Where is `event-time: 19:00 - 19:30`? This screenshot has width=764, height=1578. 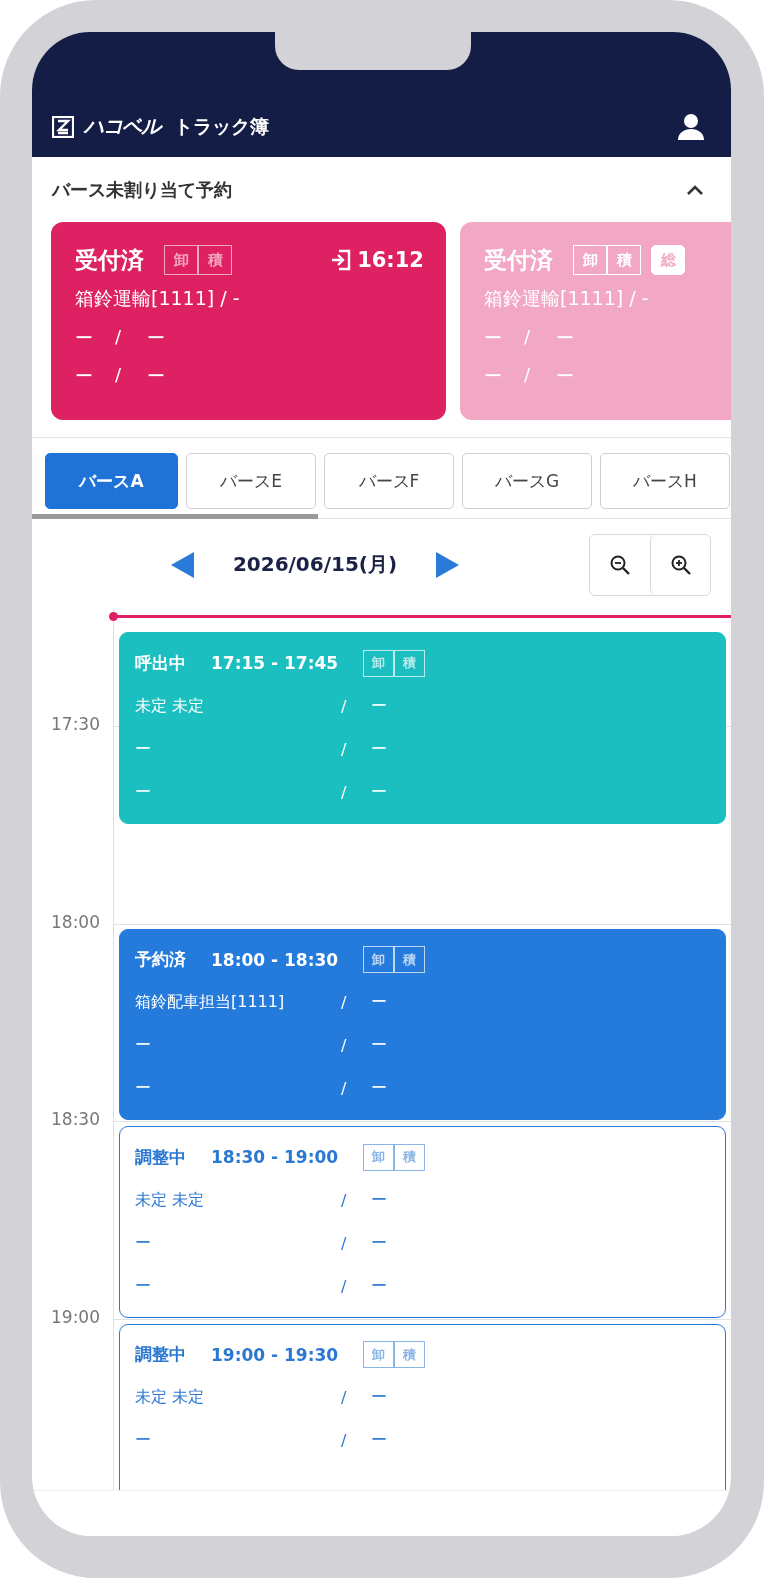
event-time: 19:00 - 19:30 is located at coordinates (275, 1354).